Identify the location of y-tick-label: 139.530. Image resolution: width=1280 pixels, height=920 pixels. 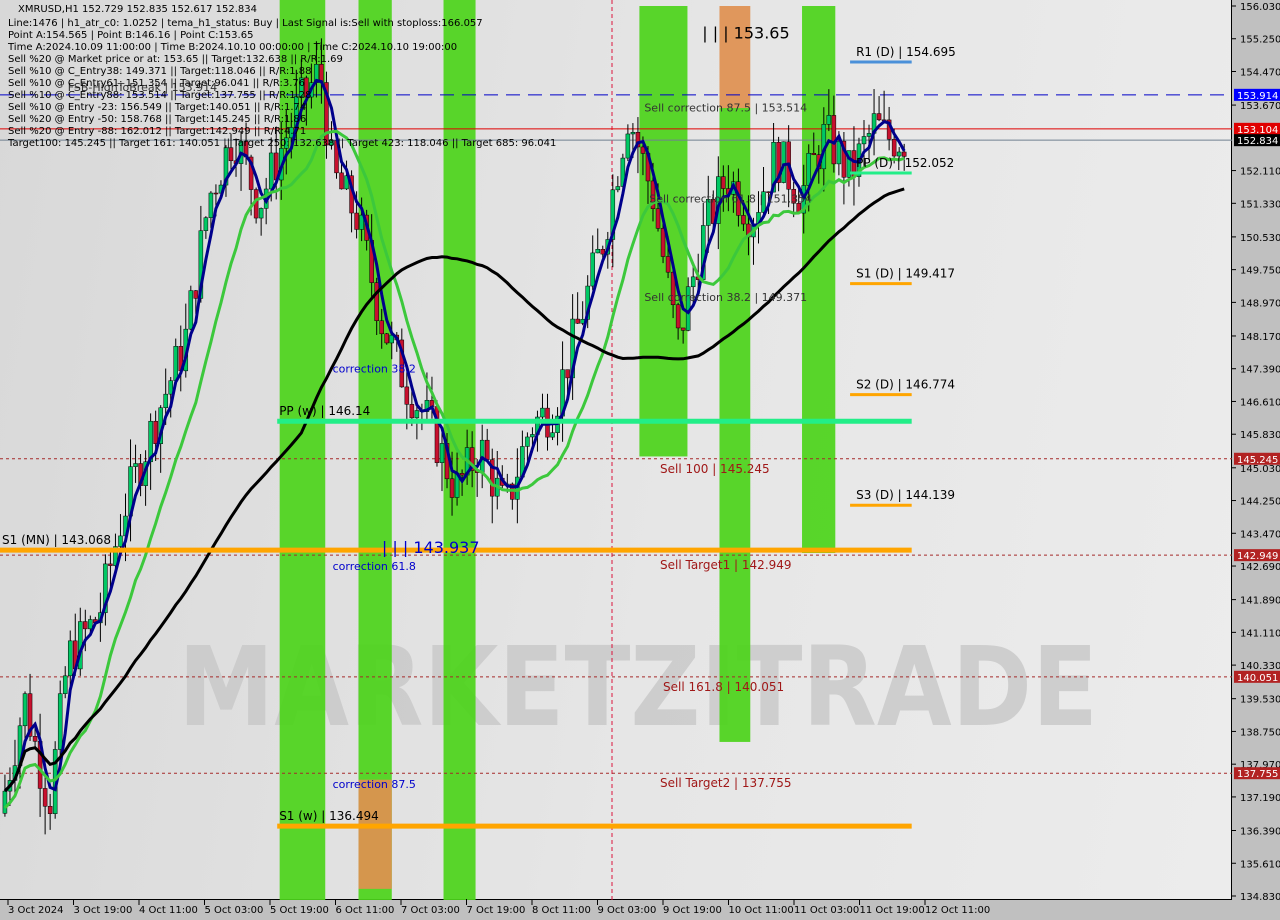
(1260, 700).